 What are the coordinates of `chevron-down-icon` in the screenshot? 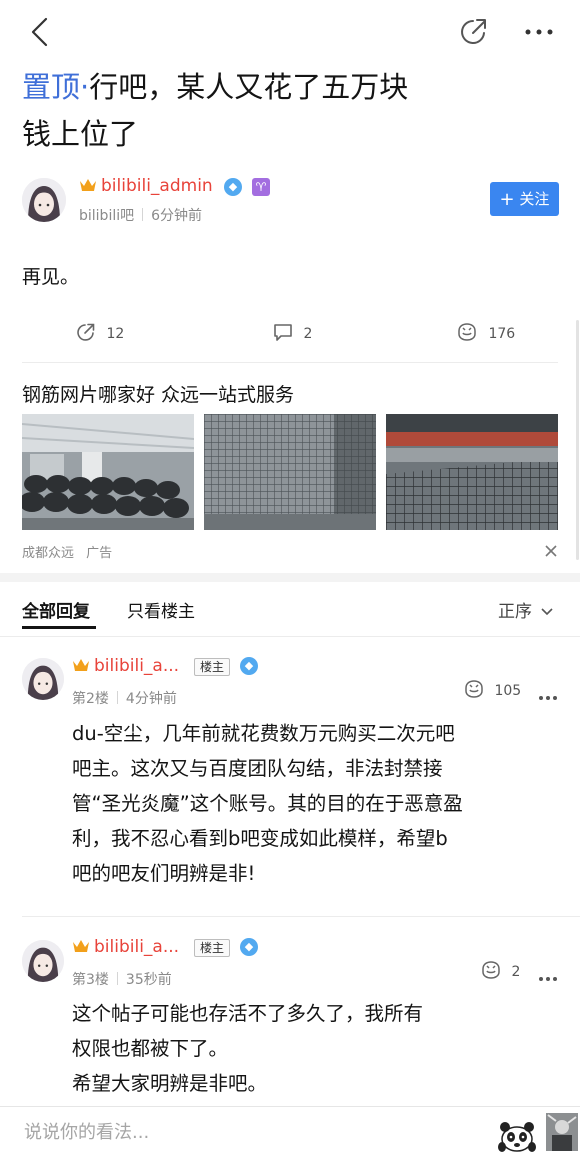 It's located at (547, 612).